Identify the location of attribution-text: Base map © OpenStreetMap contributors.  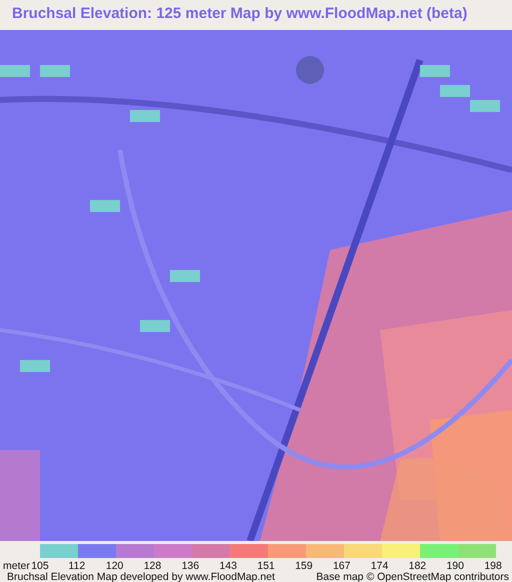
(412, 577).